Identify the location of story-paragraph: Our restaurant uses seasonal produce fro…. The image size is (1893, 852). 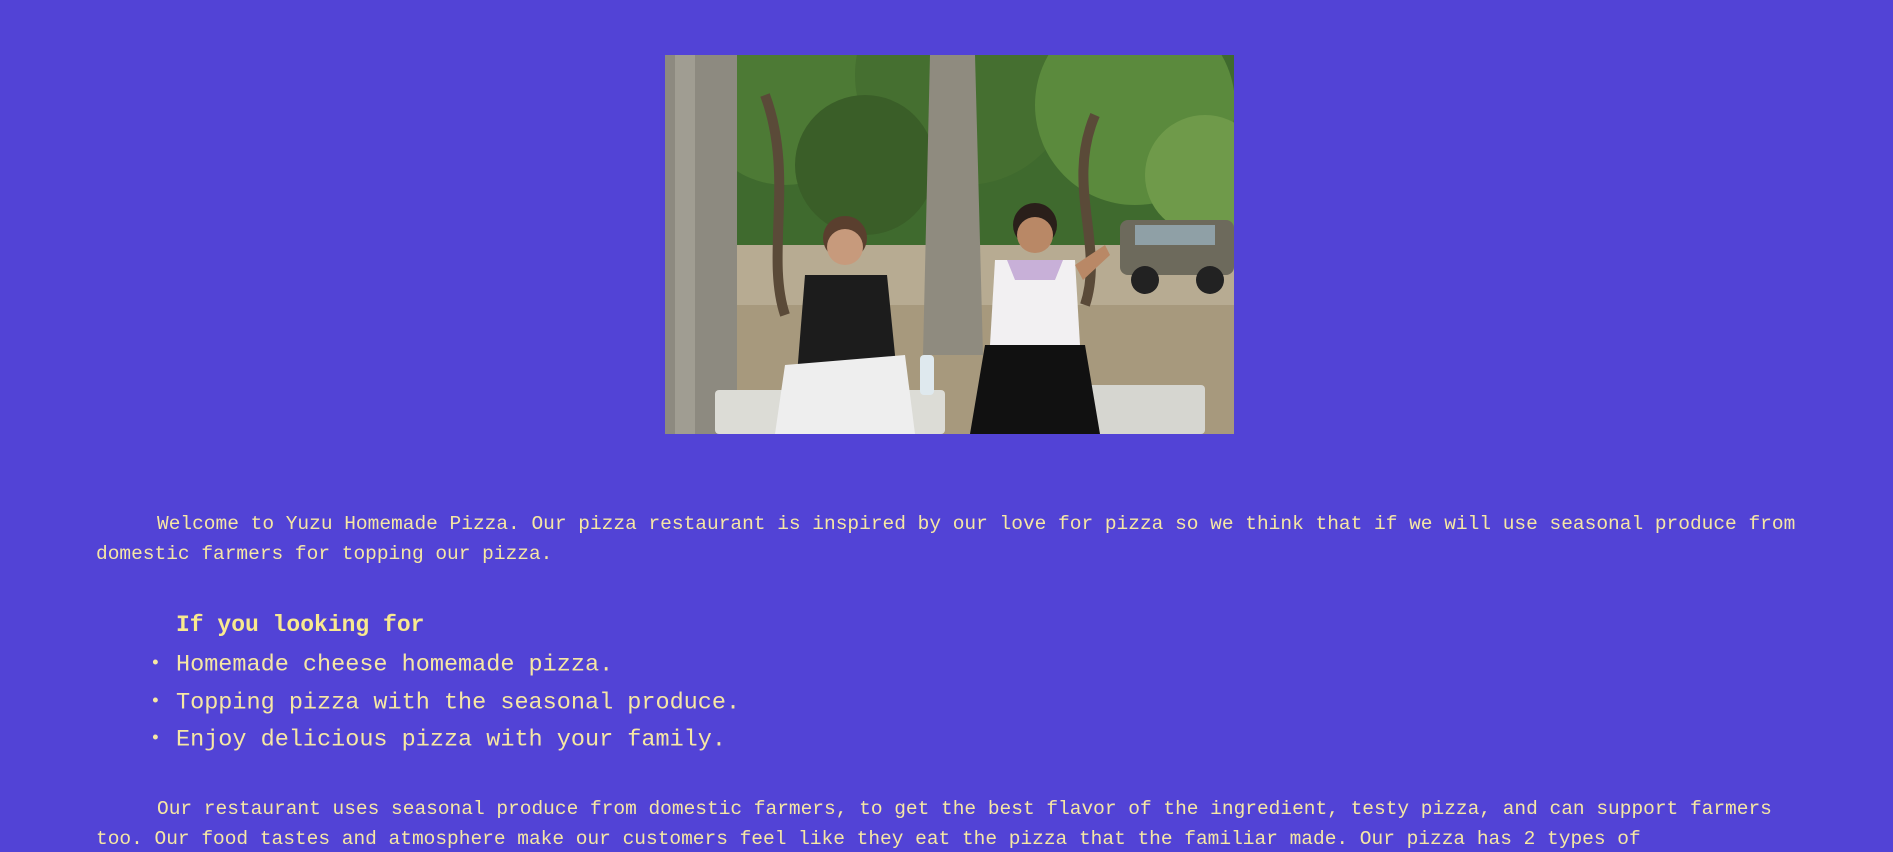
(934, 824).